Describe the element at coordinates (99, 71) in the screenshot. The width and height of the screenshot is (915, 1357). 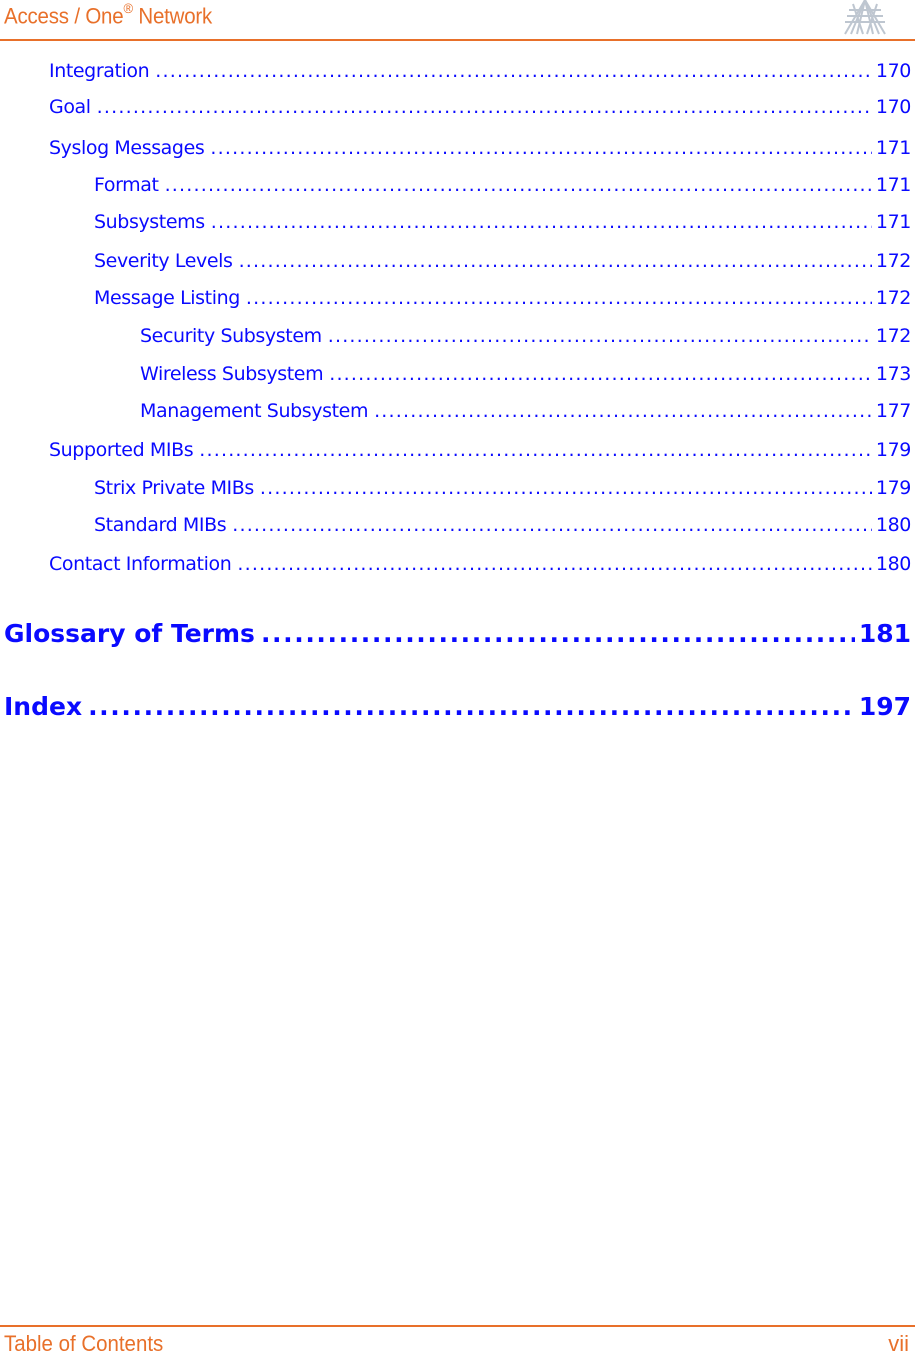
I see `toc-entry-label: Integration` at that location.